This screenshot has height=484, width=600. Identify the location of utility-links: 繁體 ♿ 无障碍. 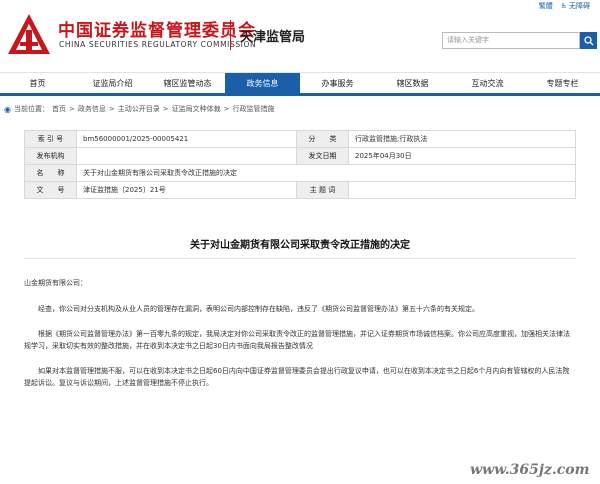
(564, 6).